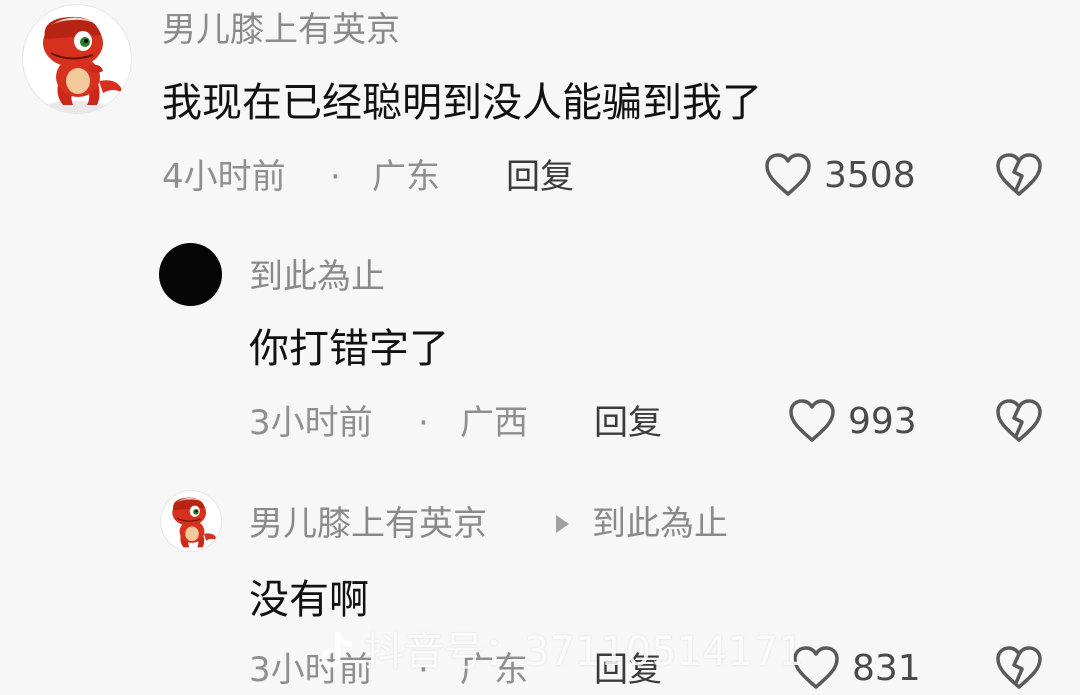 Image resolution: width=1080 pixels, height=695 pixels. I want to click on like-button: 831, so click(862, 668).